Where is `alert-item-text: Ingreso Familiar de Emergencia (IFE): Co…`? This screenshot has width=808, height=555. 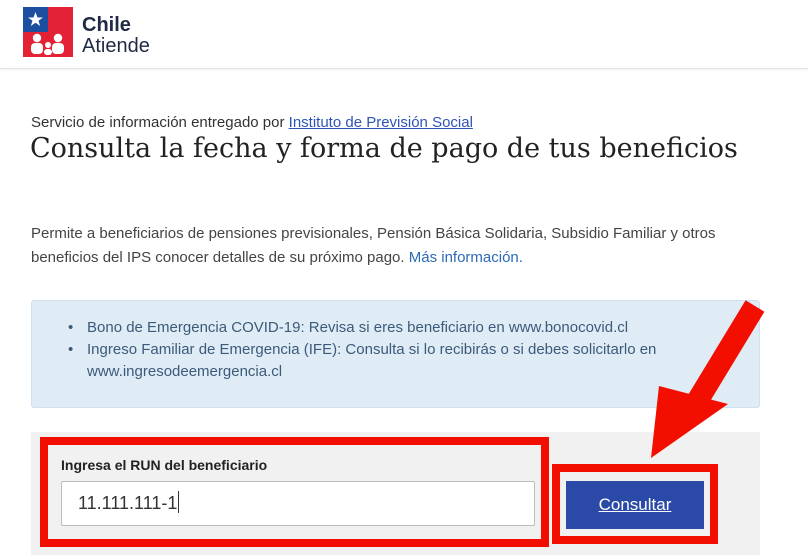
alert-item-text: Ingreso Familiar de Emergencia (IFE): Co… is located at coordinates (372, 360).